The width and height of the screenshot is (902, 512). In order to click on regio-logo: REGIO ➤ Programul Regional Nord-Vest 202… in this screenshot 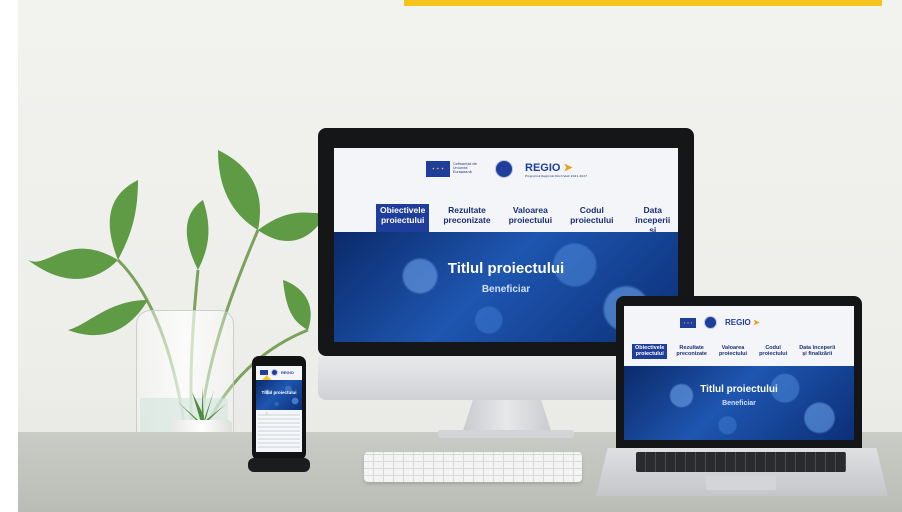, I will do `click(556, 169)`.